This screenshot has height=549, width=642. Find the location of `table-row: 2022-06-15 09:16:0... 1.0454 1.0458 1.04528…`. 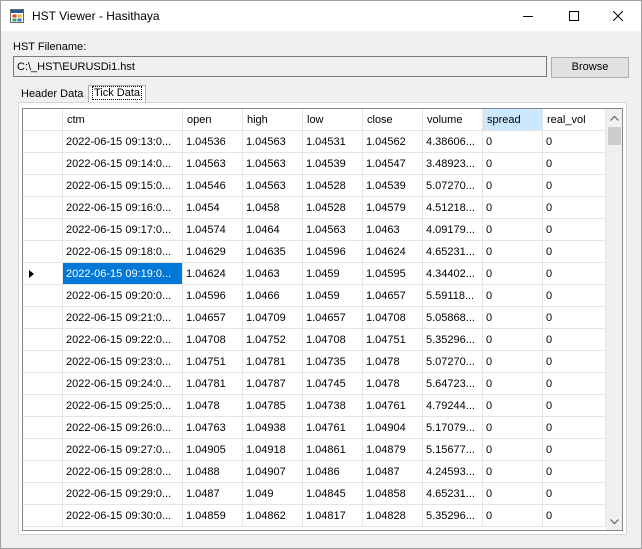

table-row: 2022-06-15 09:16:0... 1.0454 1.0458 1.04528… is located at coordinates (314, 208).